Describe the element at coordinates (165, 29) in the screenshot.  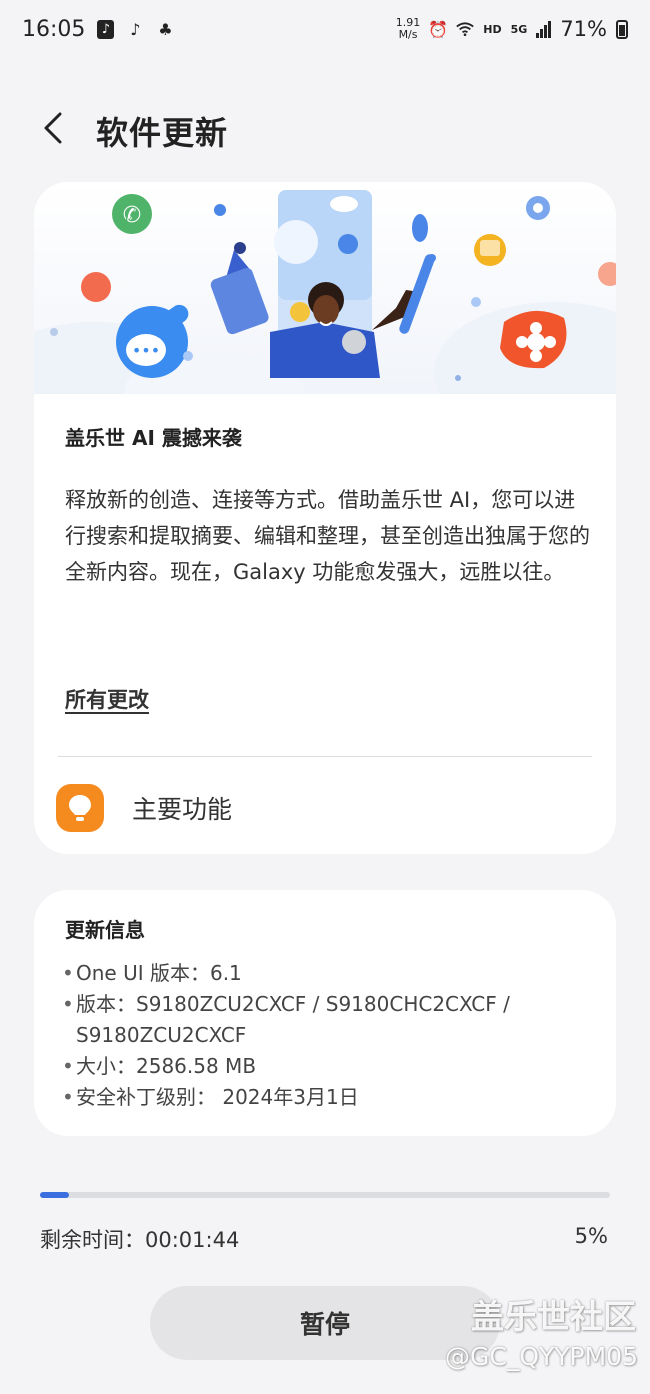
I see `app-notification-icon: ♣` at that location.